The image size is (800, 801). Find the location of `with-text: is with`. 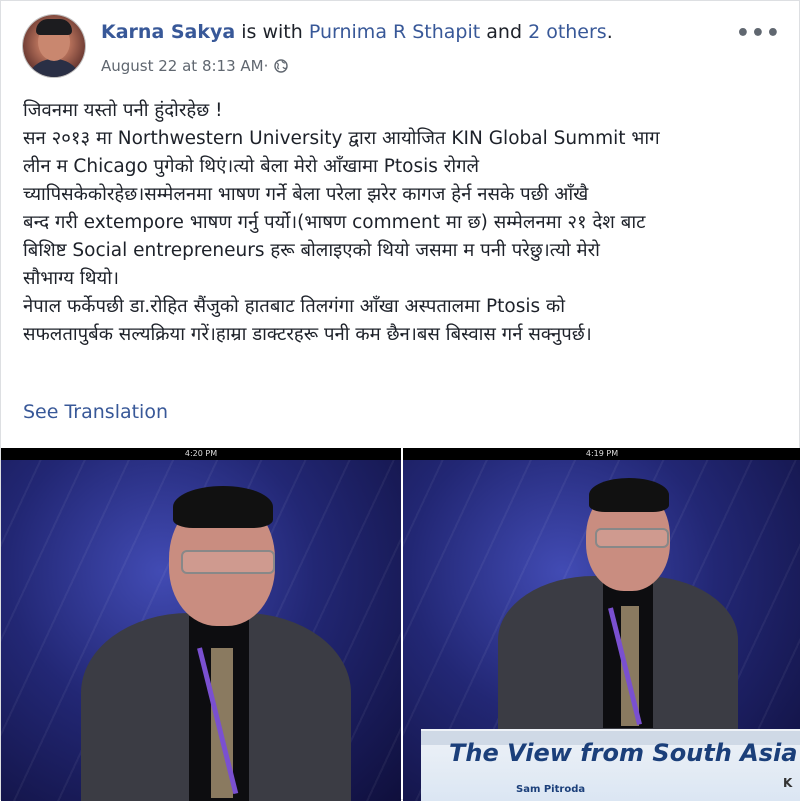

with-text: is with is located at coordinates (272, 32).